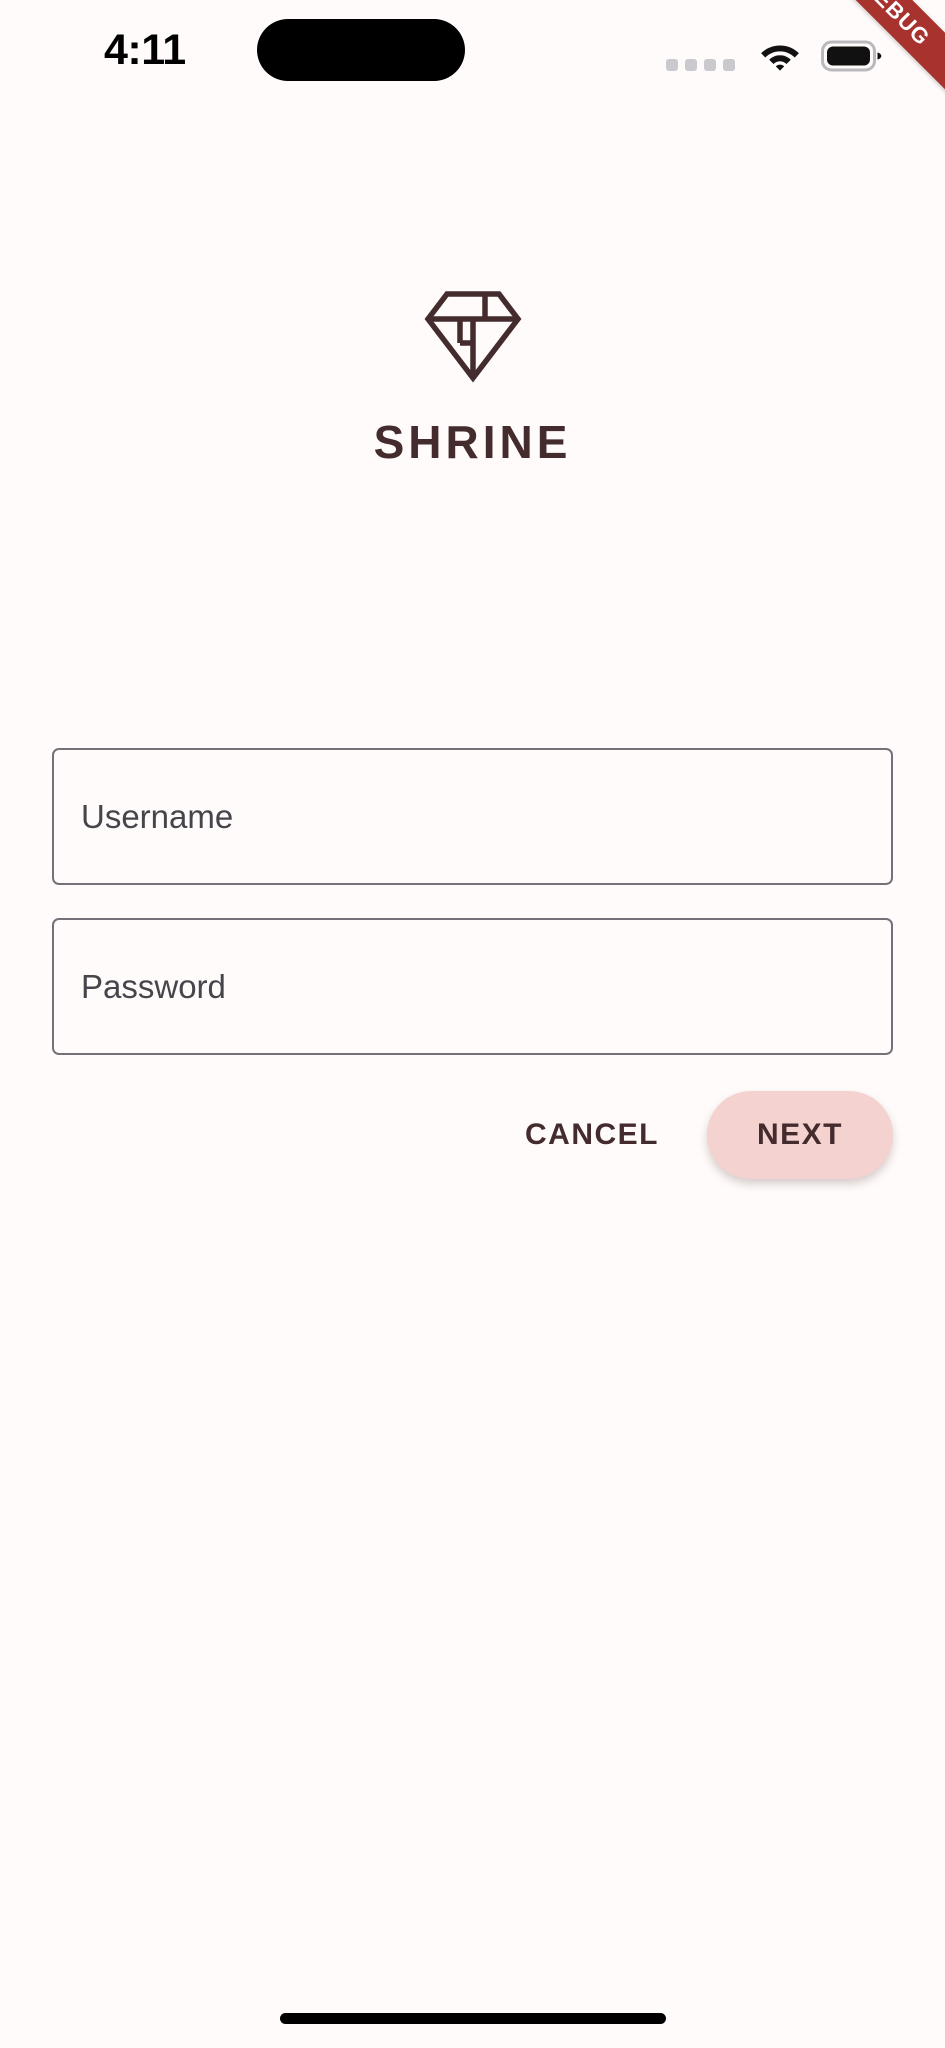 This screenshot has width=945, height=2048. Describe the element at coordinates (473, 338) in the screenshot. I see `diamond-logo-icon` at that location.